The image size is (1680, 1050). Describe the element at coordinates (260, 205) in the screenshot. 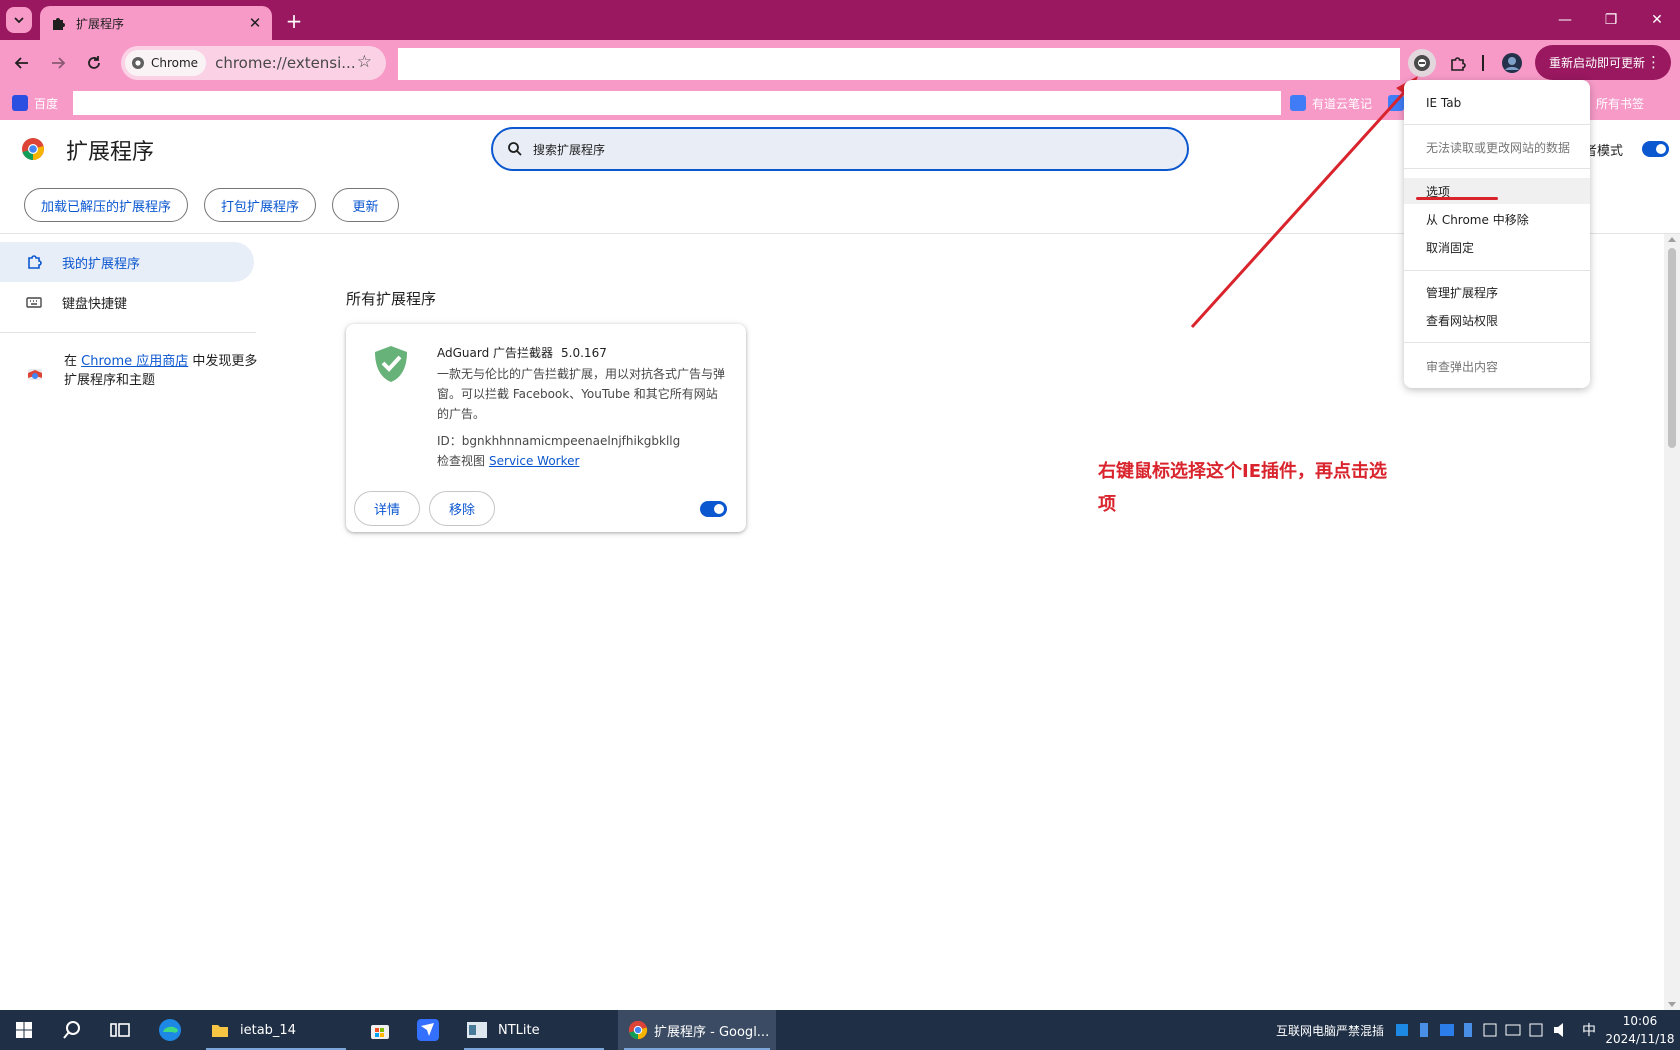

I see `pack-extension-button: 打包扩展程序` at that location.